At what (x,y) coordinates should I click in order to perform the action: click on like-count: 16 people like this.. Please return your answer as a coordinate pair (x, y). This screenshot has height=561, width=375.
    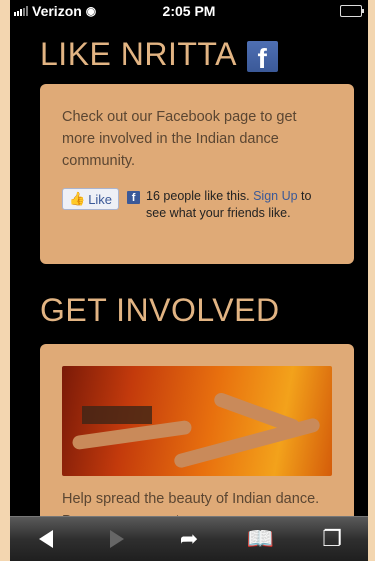
    Looking at the image, I should click on (198, 196).